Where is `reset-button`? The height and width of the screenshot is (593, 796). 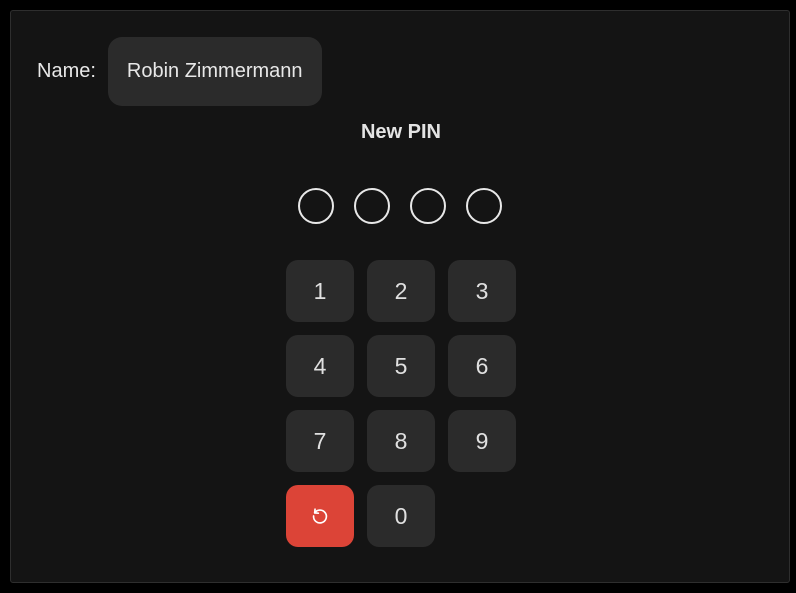
reset-button is located at coordinates (320, 516).